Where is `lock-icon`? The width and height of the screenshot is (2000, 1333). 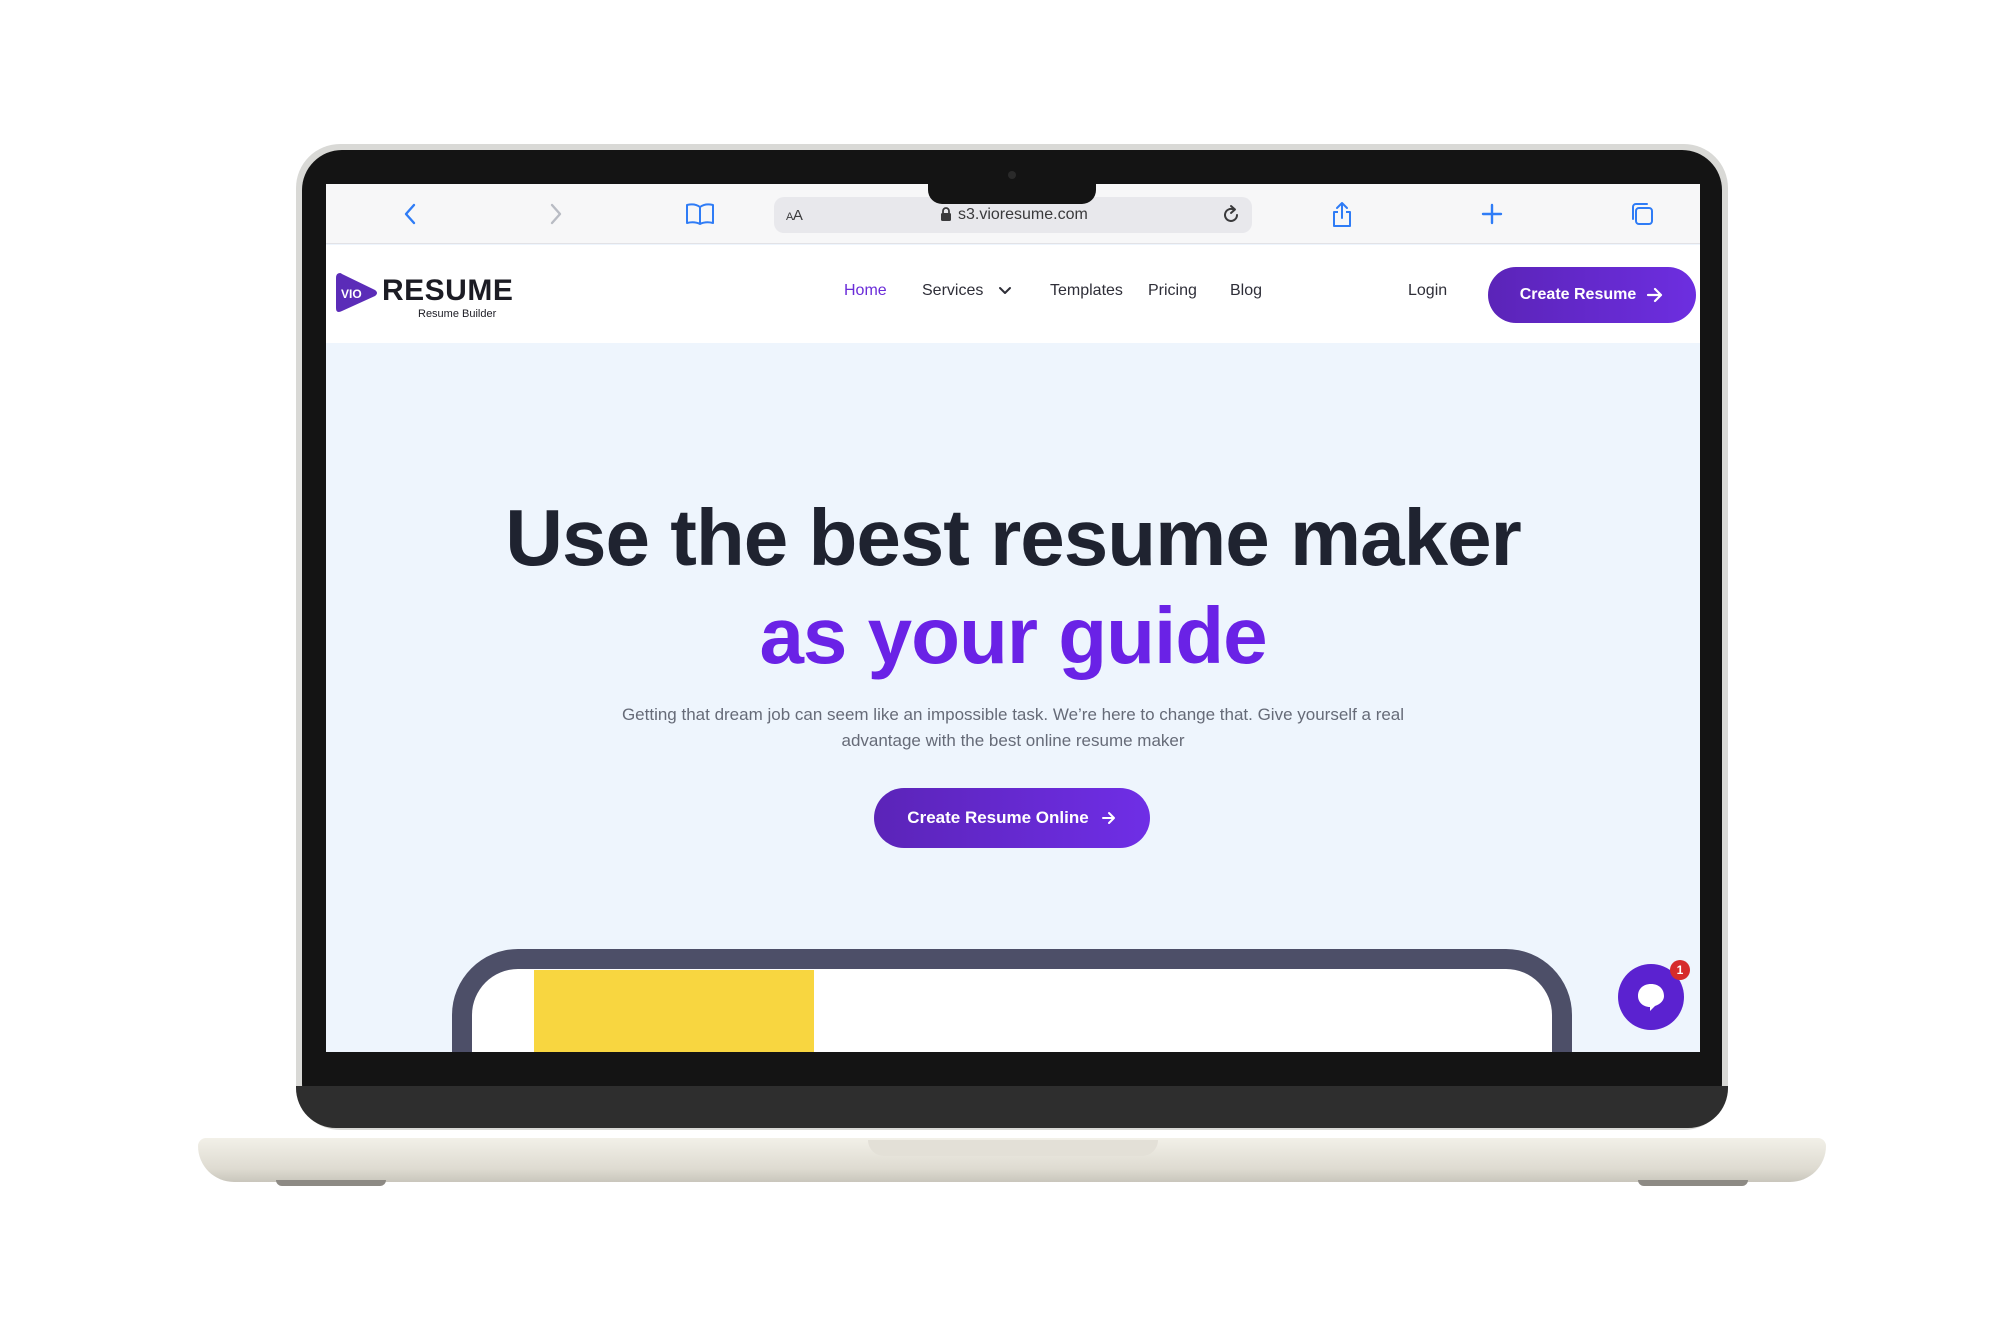
lock-icon is located at coordinates (946, 214).